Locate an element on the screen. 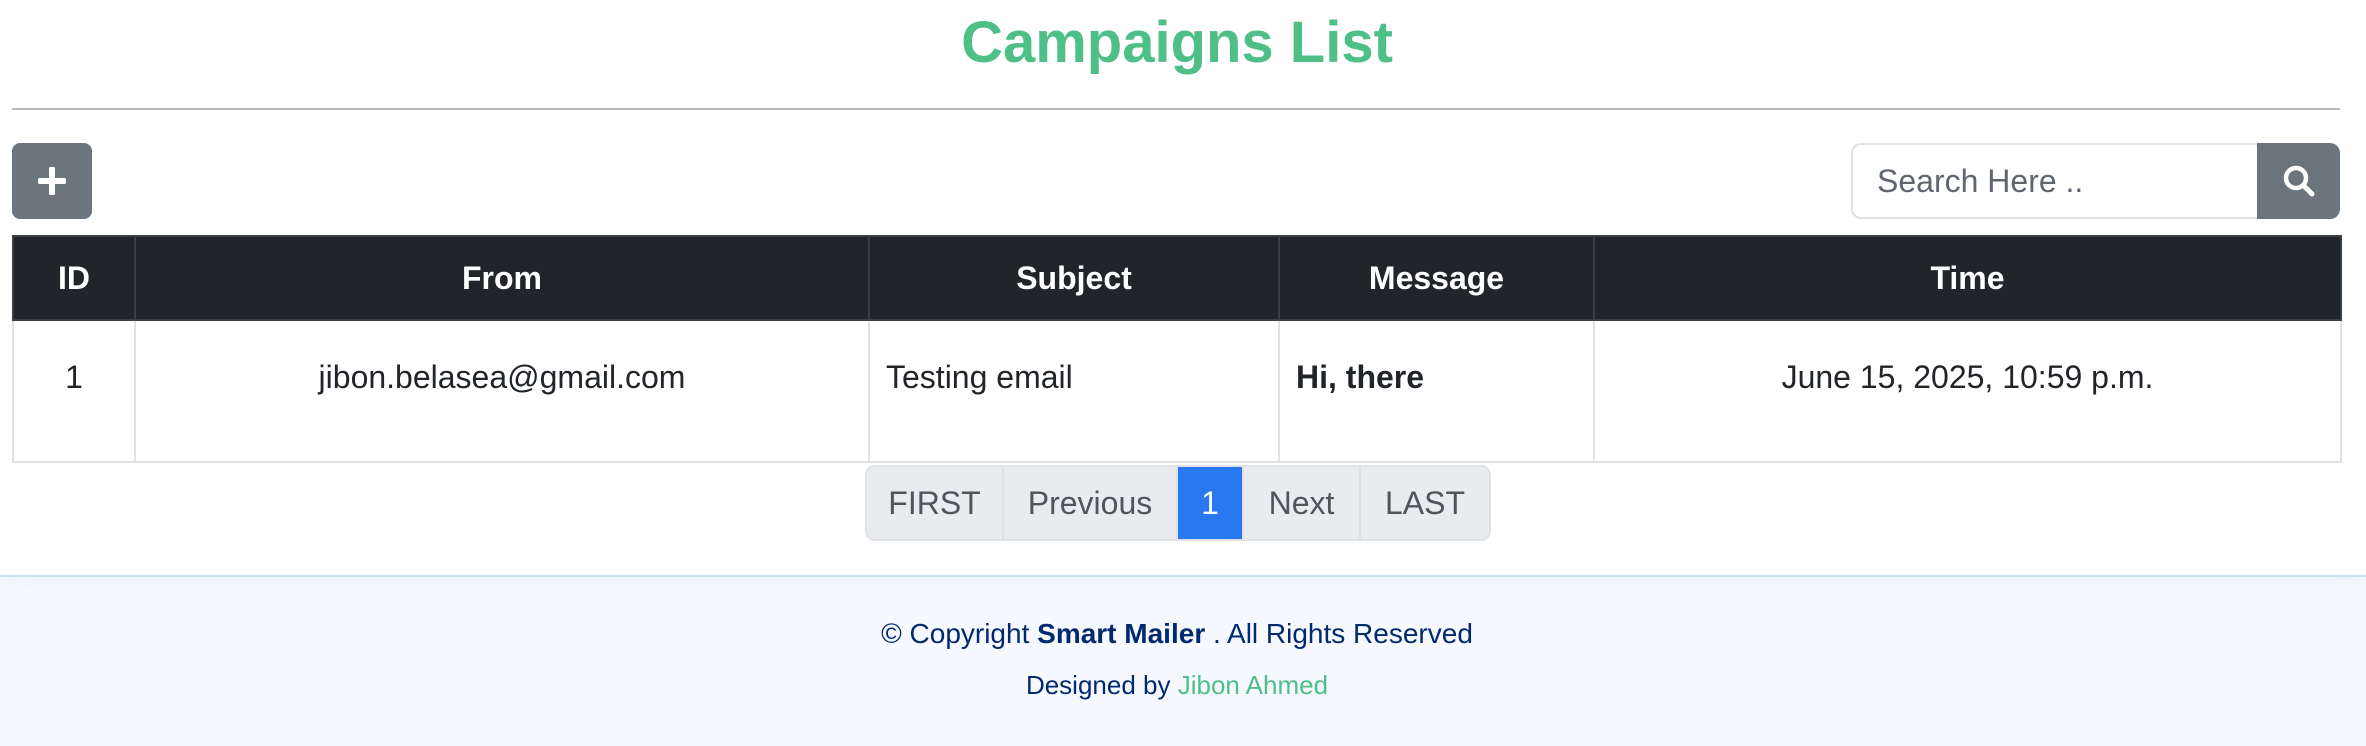 Image resolution: width=2366 pixels, height=746 pixels. author-link: Jibon Ahmed is located at coordinates (1253, 685).